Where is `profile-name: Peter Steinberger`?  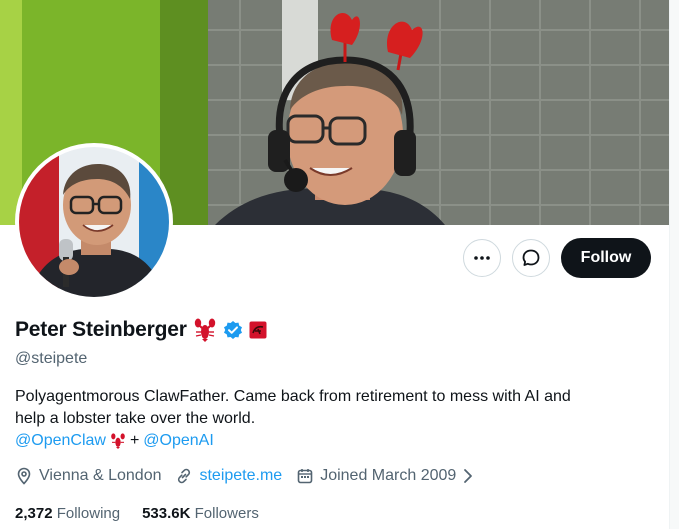 profile-name: Peter Steinberger is located at coordinates (101, 329).